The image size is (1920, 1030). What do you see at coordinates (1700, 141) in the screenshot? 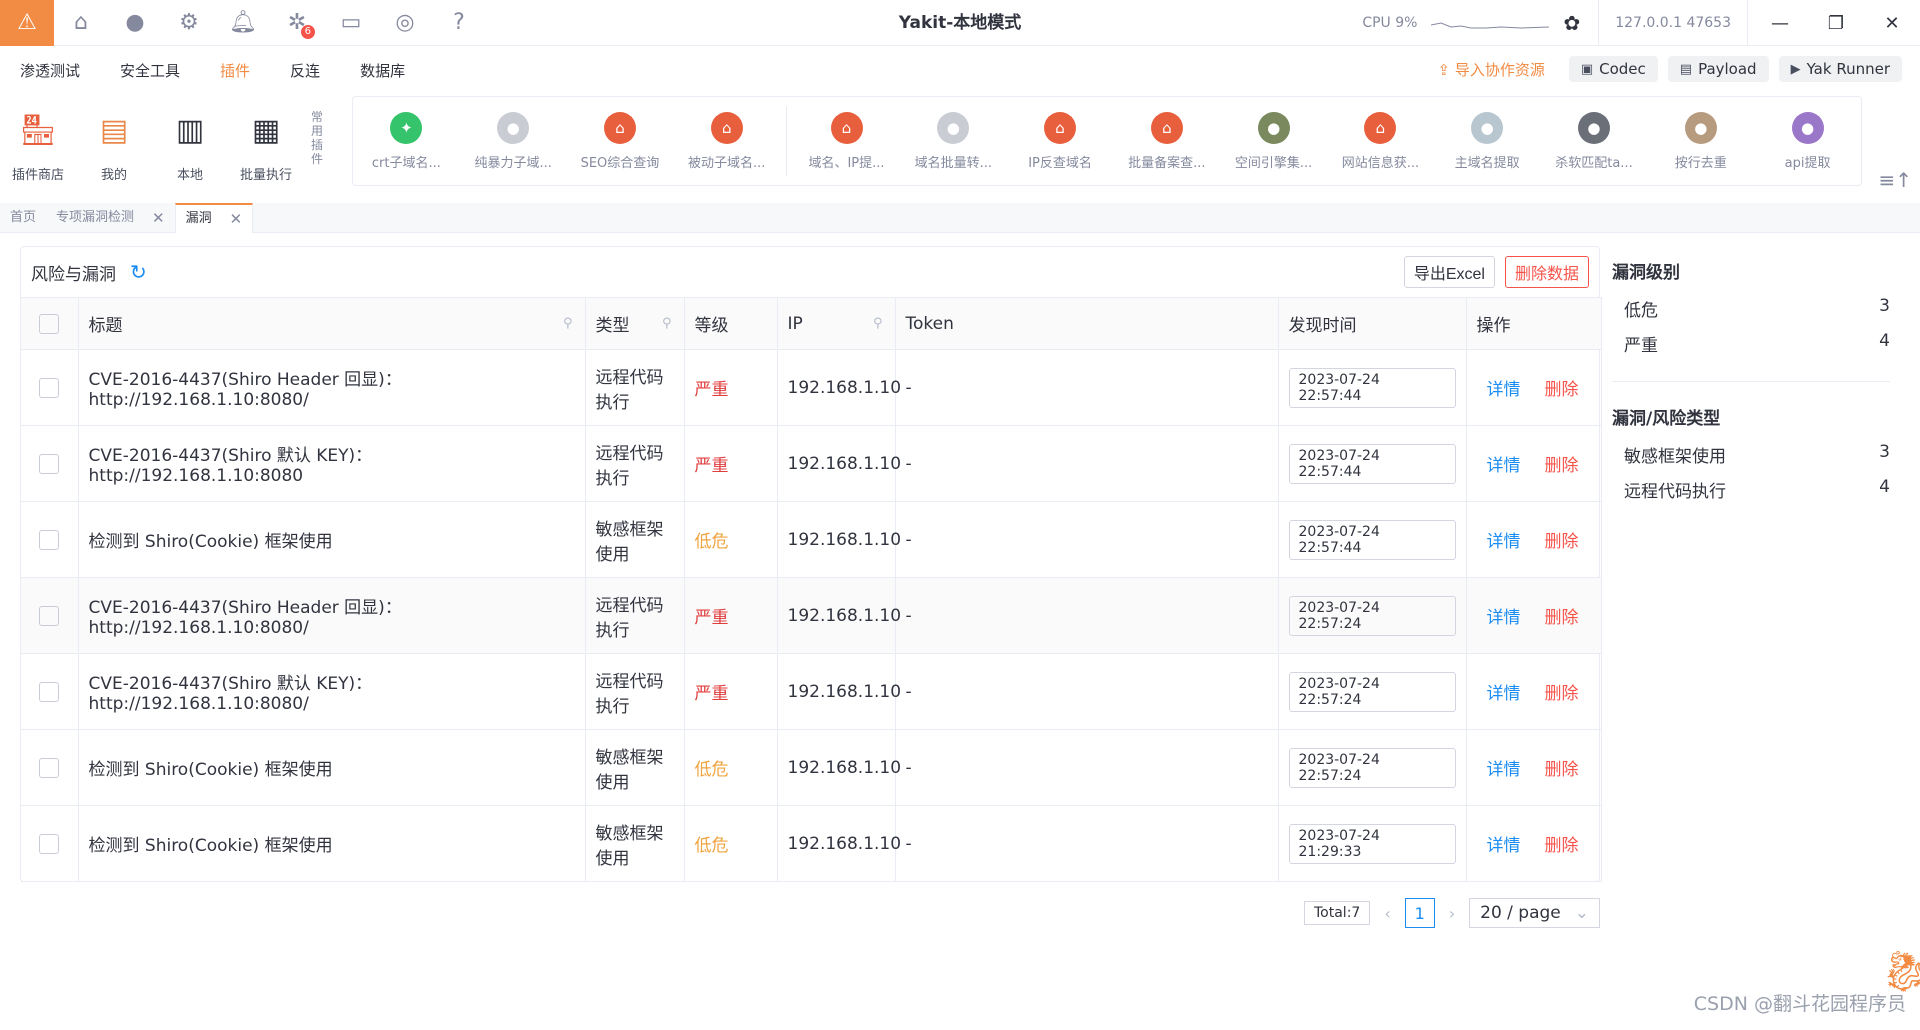
I see `plugin-item: ● 按行去重` at bounding box center [1700, 141].